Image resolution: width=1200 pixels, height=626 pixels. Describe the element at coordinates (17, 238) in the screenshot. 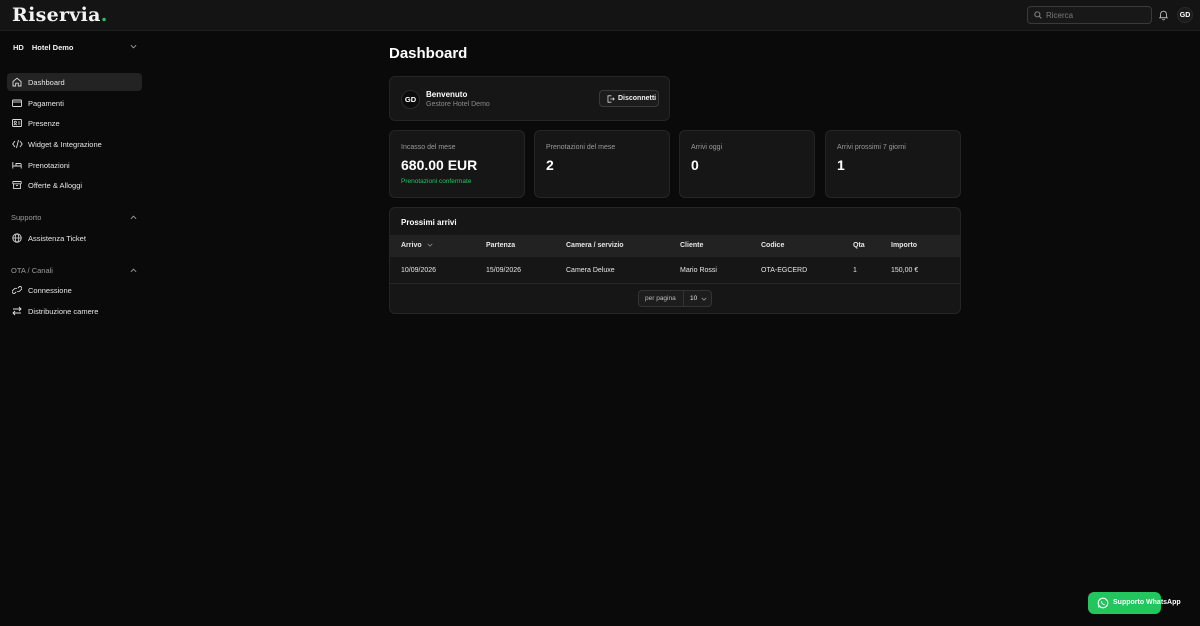

I see `globe-icon` at that location.